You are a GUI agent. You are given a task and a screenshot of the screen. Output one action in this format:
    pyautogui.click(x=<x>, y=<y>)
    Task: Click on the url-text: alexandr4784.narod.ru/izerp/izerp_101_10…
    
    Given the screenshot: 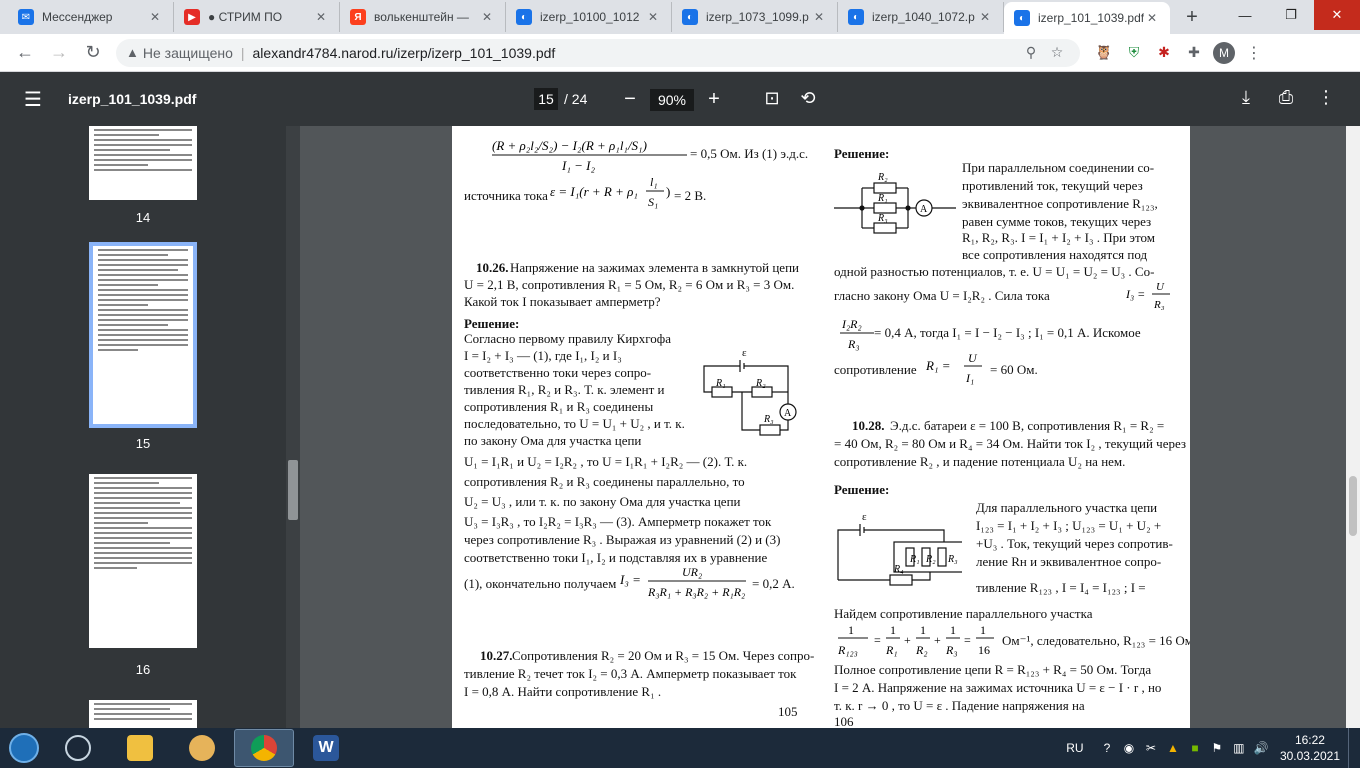 What is the action you would take?
    pyautogui.click(x=635, y=53)
    